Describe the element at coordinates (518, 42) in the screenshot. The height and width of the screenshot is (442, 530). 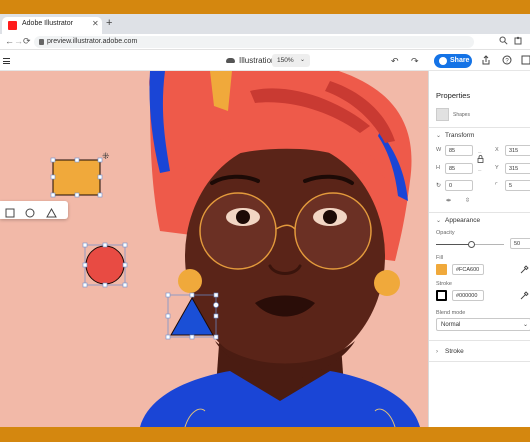
I see `puzzle-extension-icon` at that location.